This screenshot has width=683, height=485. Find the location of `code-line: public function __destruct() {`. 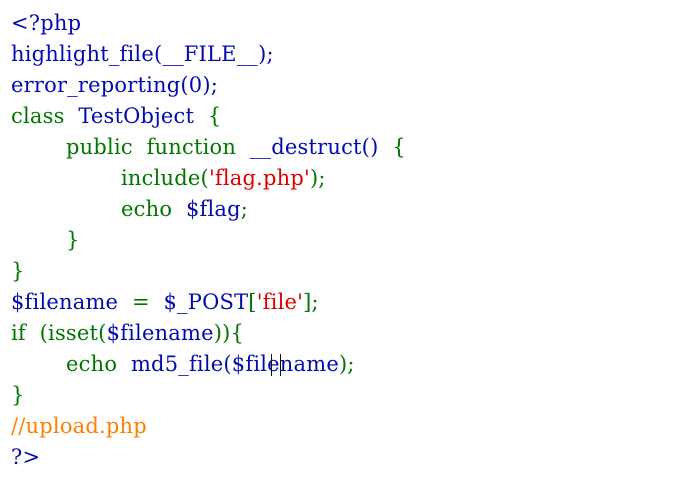

code-line: public function __destruct() { is located at coordinates (208, 147).